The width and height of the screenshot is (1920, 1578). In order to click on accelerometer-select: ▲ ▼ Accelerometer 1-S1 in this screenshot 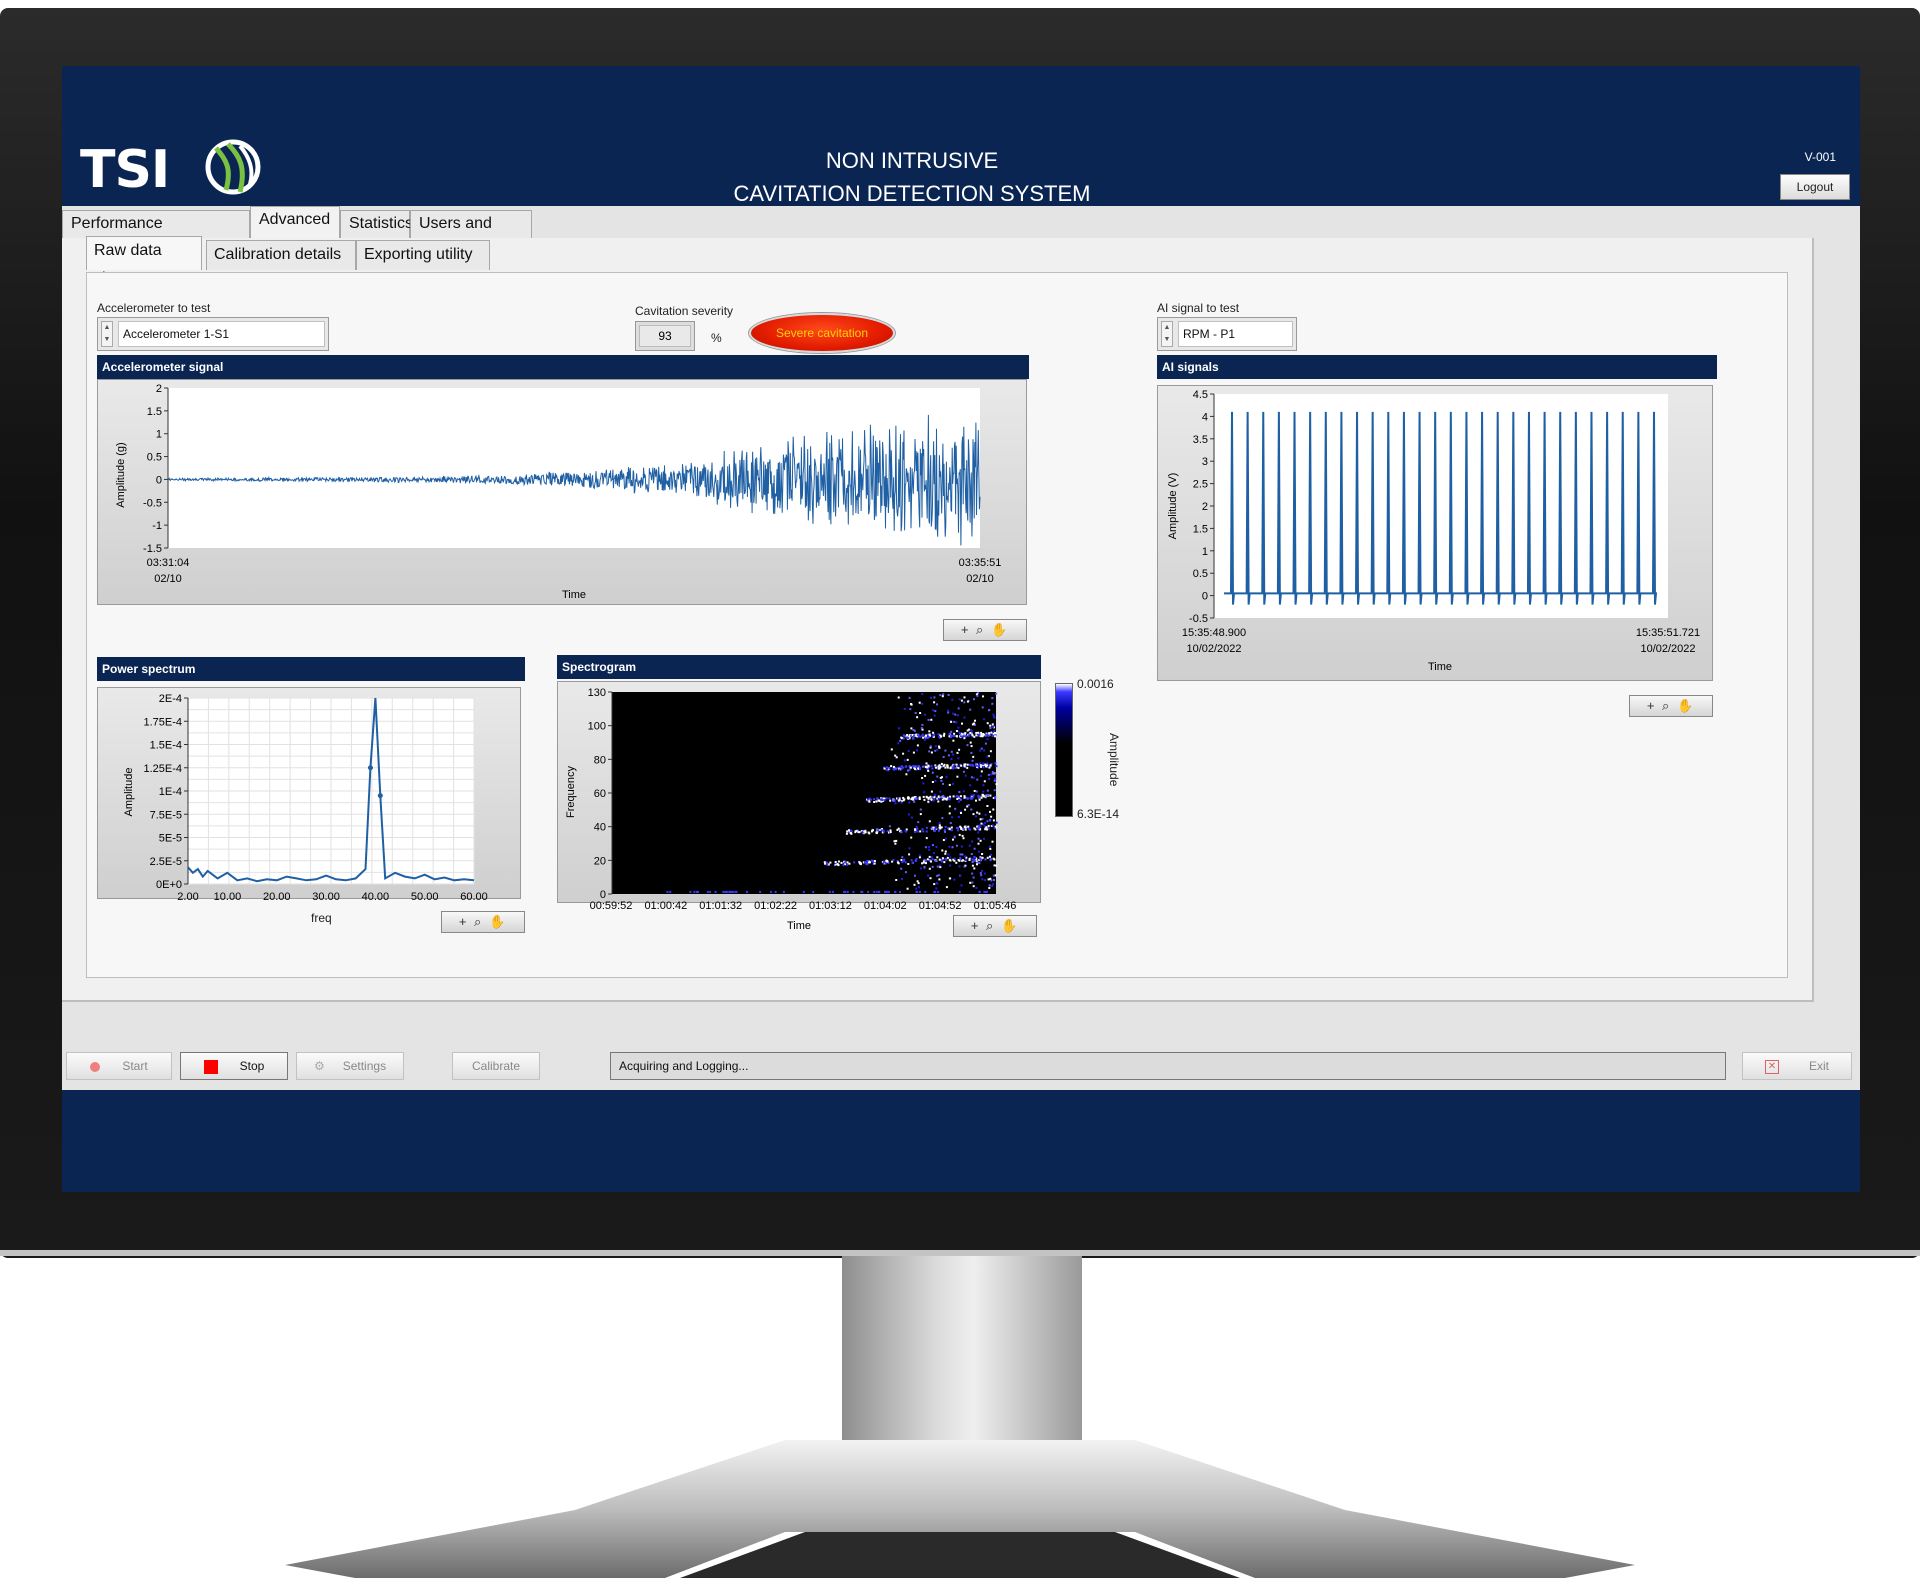, I will do `click(213, 334)`.